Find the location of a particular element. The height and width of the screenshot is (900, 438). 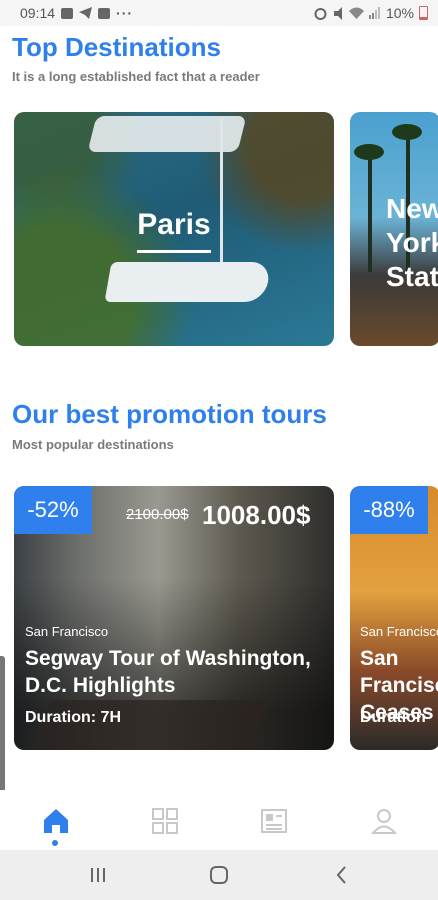

battery-icon is located at coordinates (423, 13).